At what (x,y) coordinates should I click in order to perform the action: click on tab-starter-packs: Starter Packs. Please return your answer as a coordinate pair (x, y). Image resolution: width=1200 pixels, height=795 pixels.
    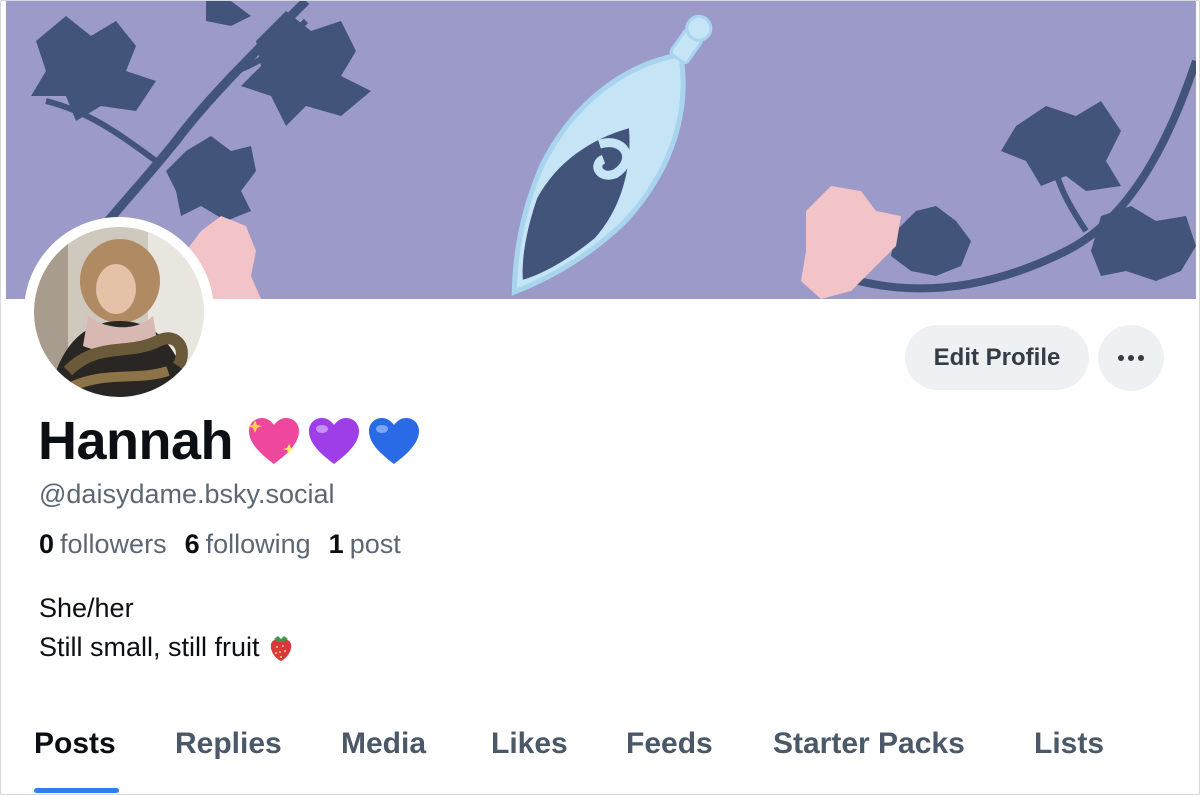
    Looking at the image, I should click on (869, 744).